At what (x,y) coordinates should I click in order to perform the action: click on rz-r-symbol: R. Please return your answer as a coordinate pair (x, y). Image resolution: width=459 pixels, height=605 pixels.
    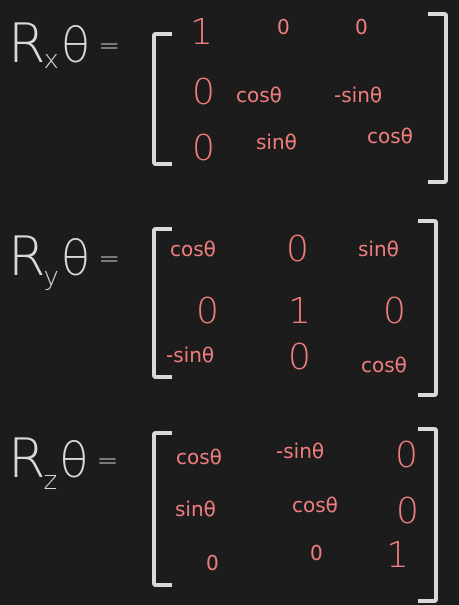
    Looking at the image, I should click on (27, 458).